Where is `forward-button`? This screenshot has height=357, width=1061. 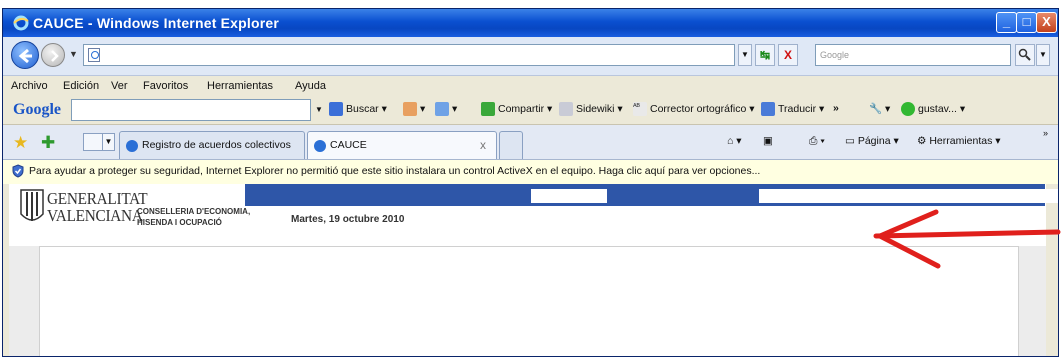
forward-button is located at coordinates (53, 55).